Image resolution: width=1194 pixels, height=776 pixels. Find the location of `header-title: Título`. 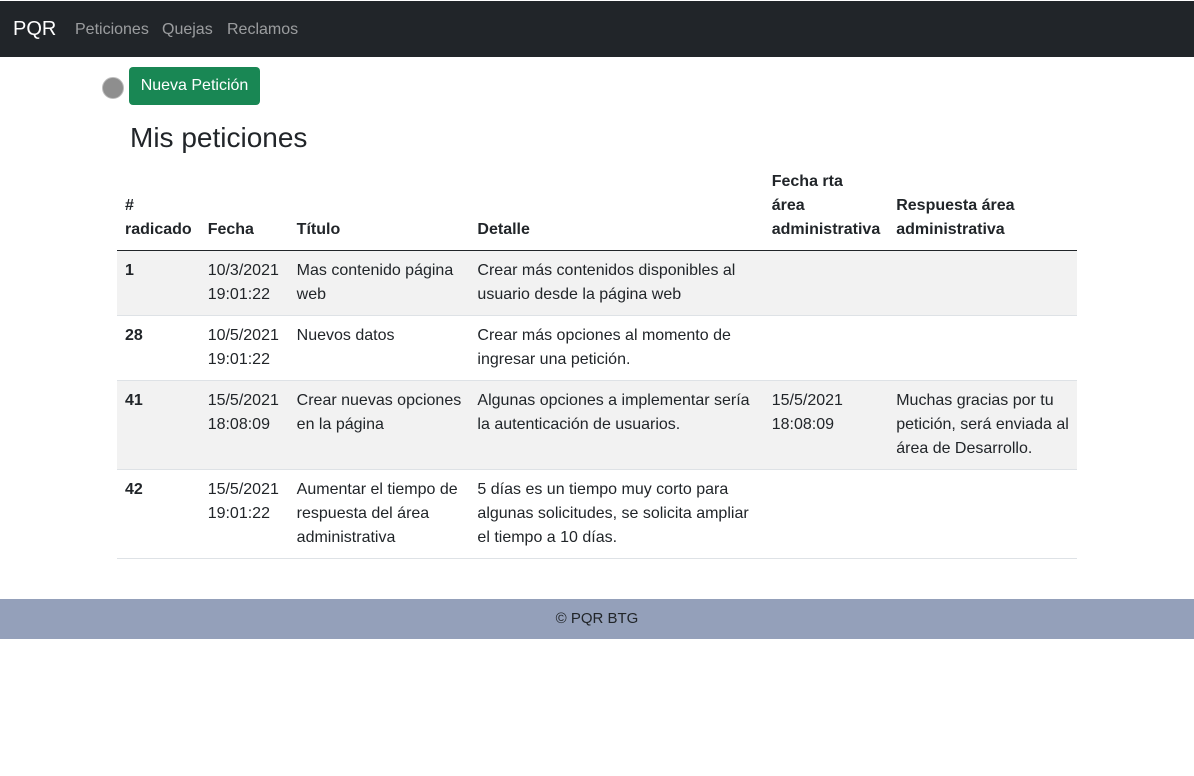

header-title: Título is located at coordinates (379, 210).